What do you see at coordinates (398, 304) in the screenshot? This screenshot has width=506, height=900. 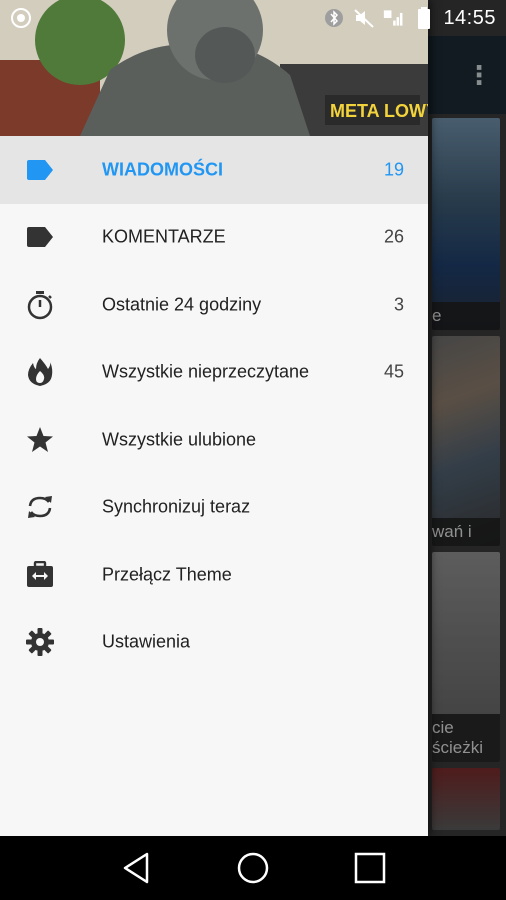 I see `drawer-item-count: 3` at bounding box center [398, 304].